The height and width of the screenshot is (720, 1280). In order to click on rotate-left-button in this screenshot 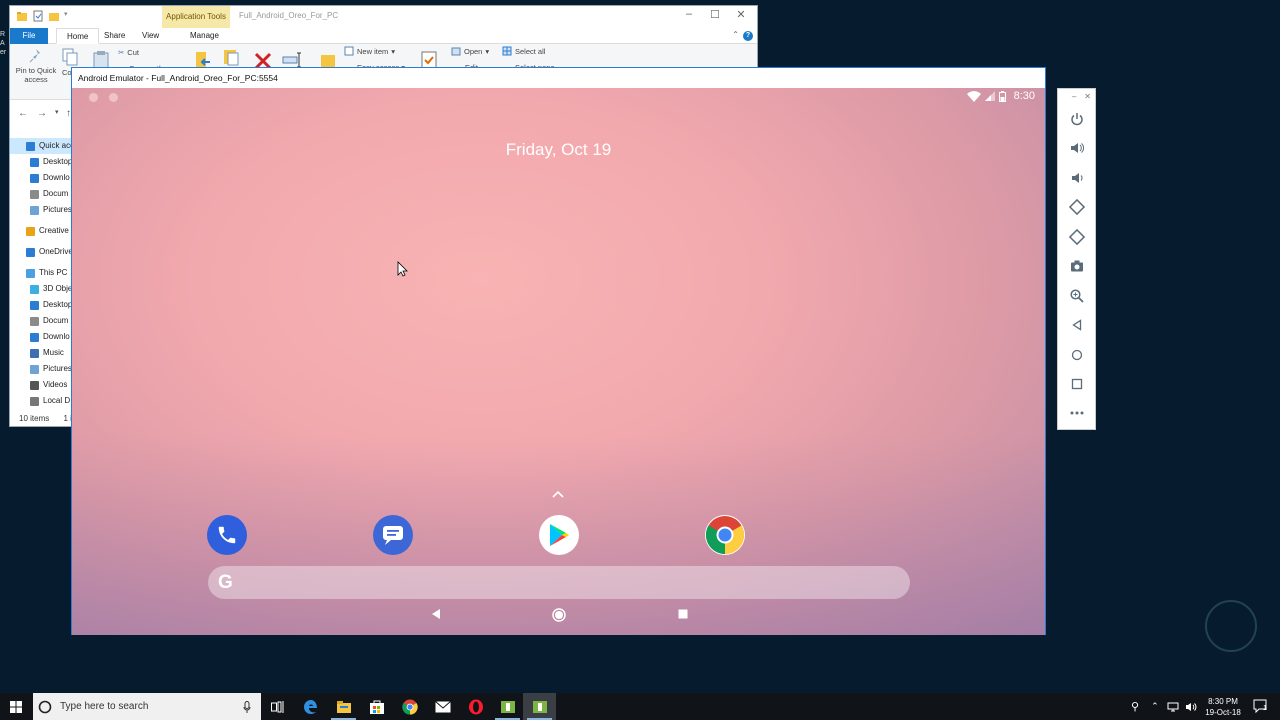, I will do `click(1077, 207)`.